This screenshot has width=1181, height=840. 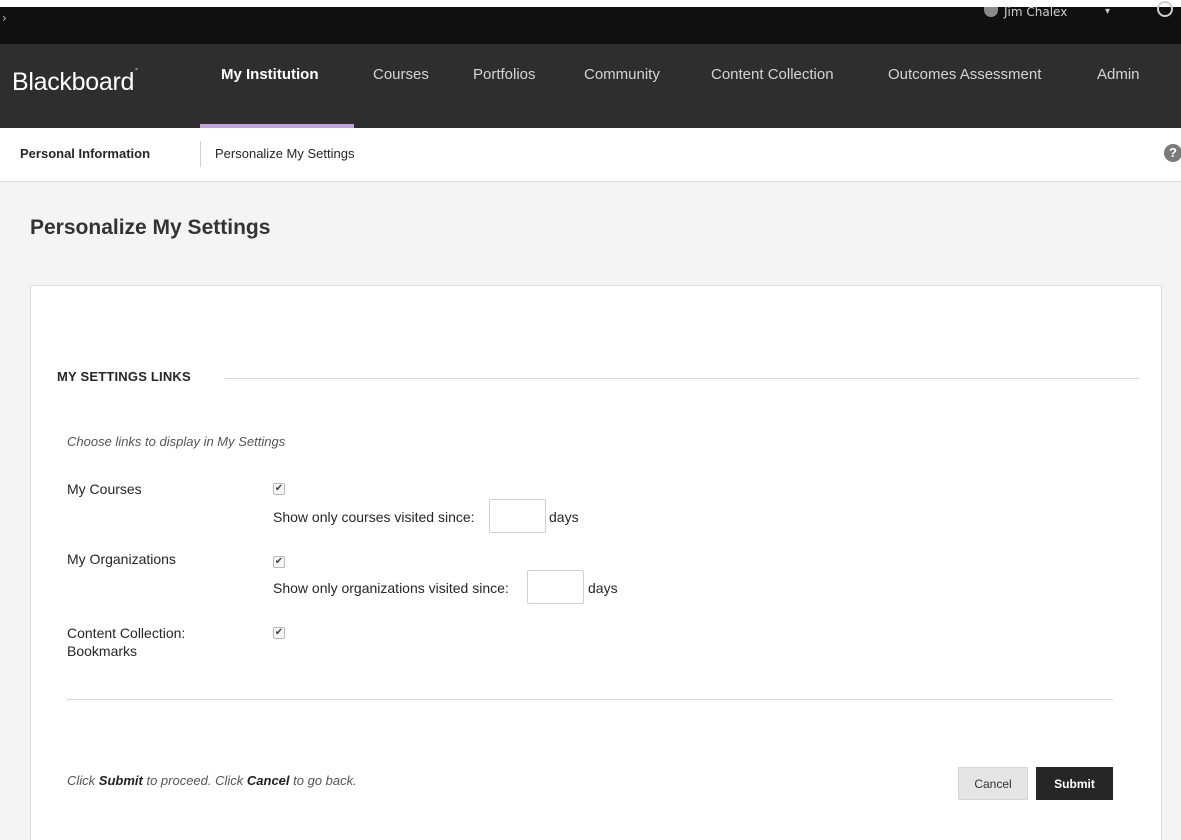 What do you see at coordinates (83, 780) in the screenshot?
I see `footer-text-pre: Click` at bounding box center [83, 780].